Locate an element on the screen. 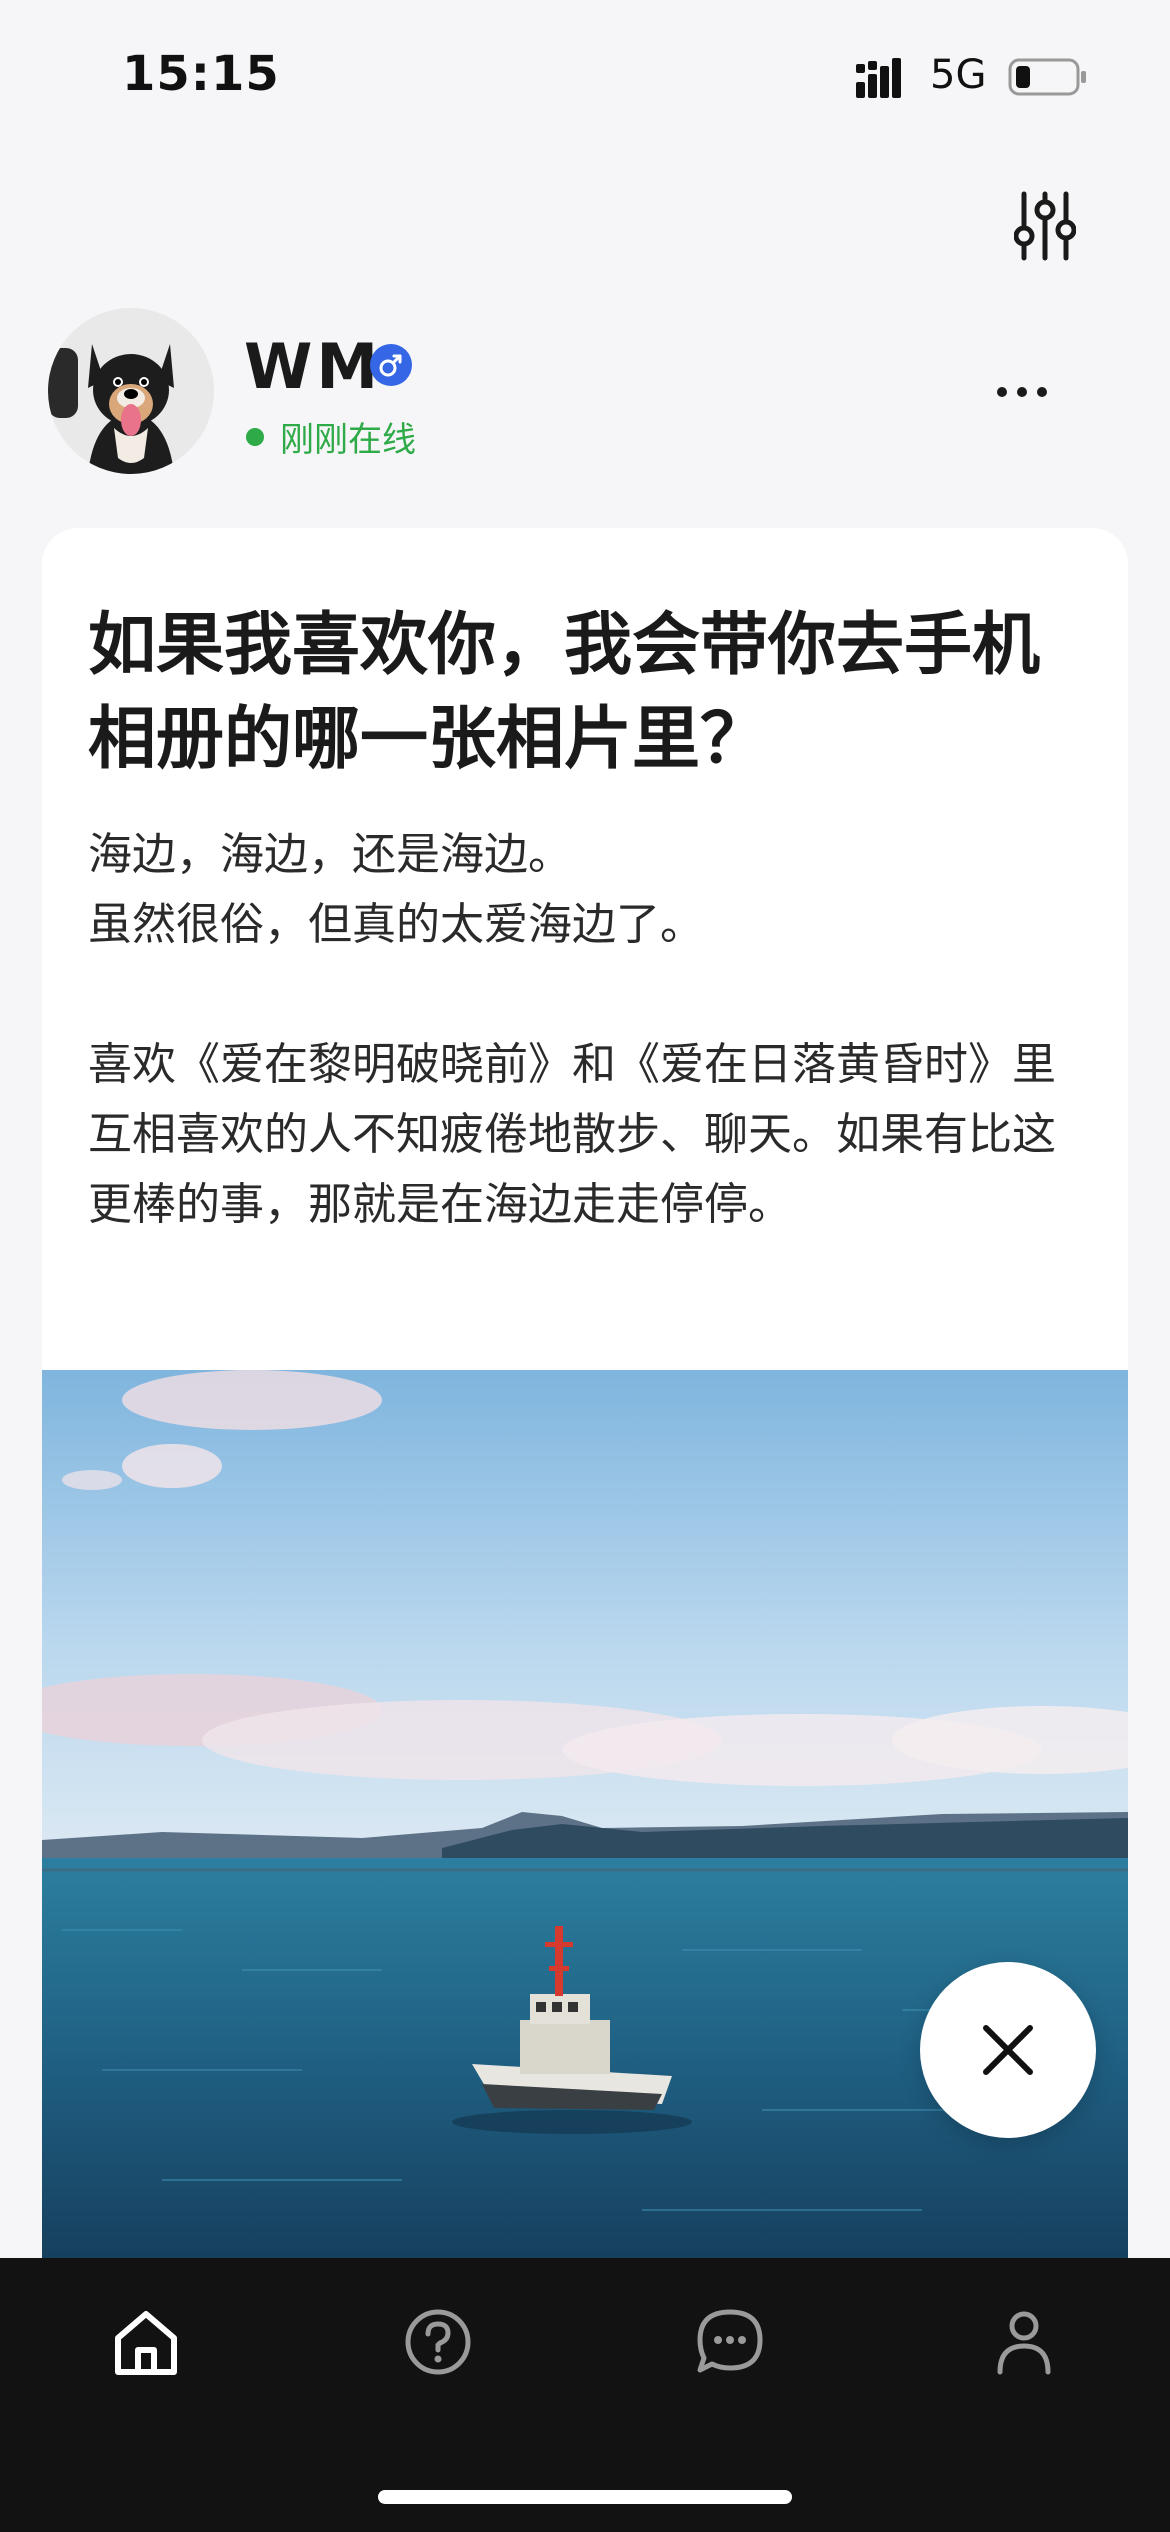 The height and width of the screenshot is (2532, 1170). nav-questions is located at coordinates (438, 2342).